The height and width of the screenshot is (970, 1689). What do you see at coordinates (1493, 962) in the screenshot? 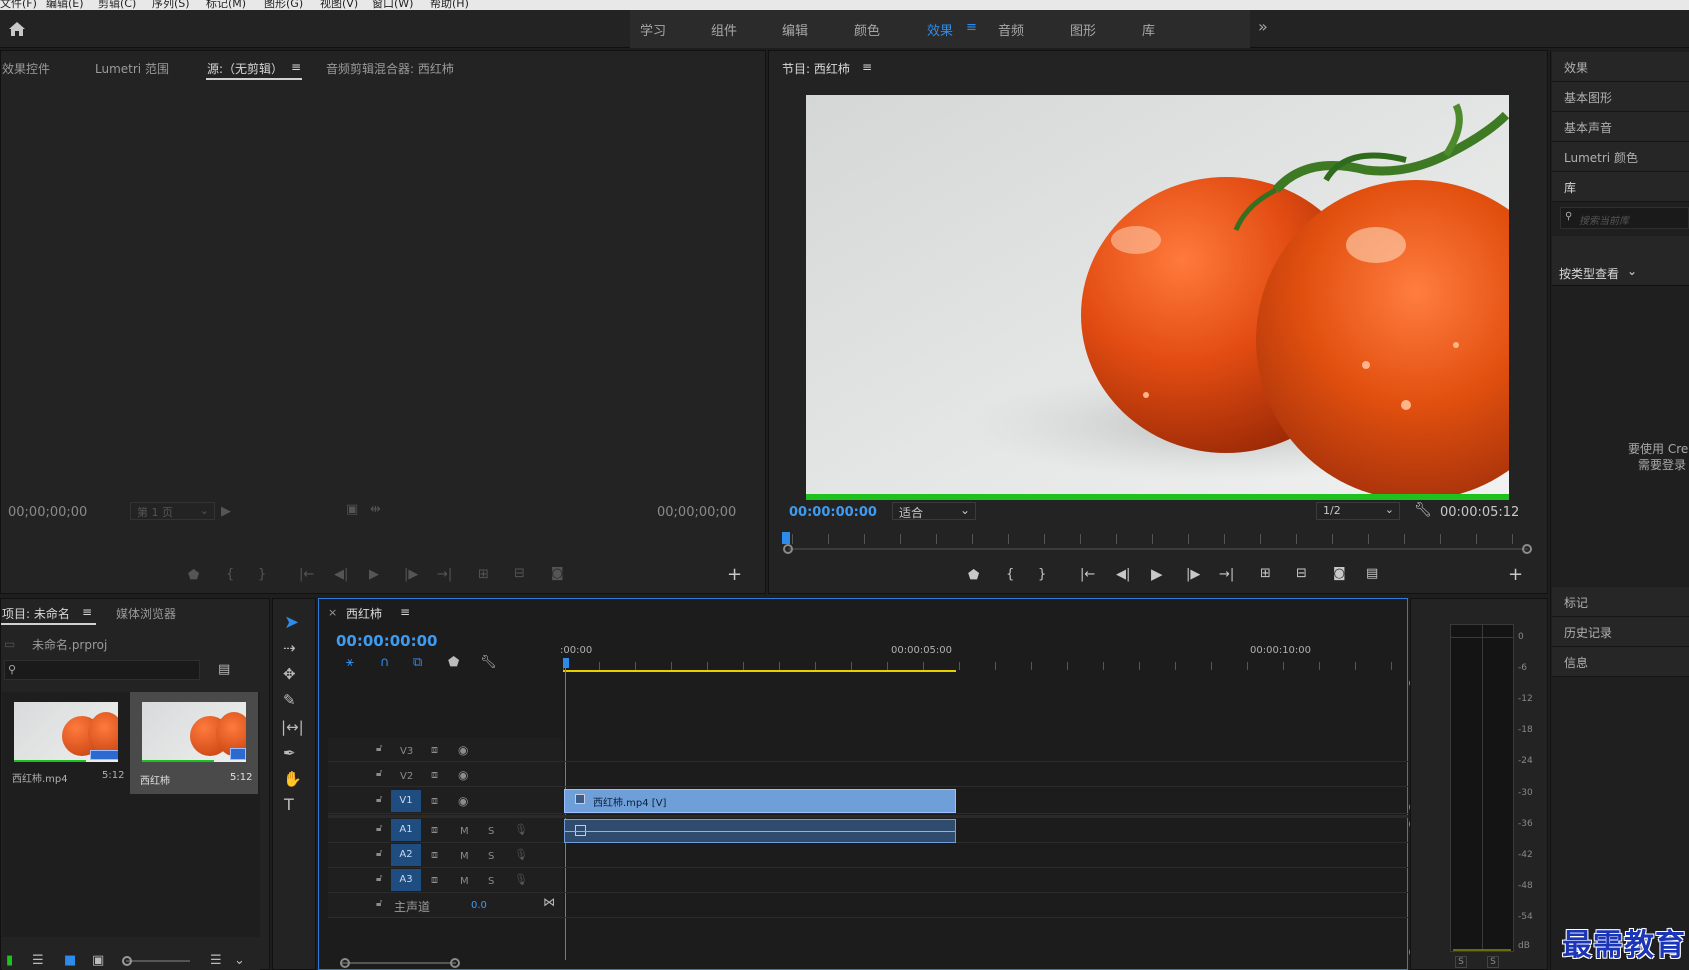
I see `meter-solo-right: S` at bounding box center [1493, 962].